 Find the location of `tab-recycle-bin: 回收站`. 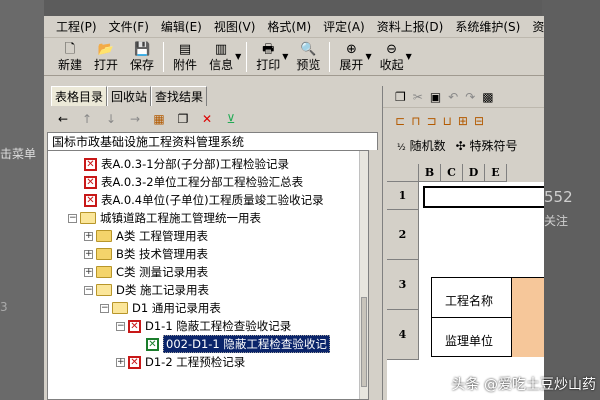

tab-recycle-bin: 回收站 is located at coordinates (129, 96).